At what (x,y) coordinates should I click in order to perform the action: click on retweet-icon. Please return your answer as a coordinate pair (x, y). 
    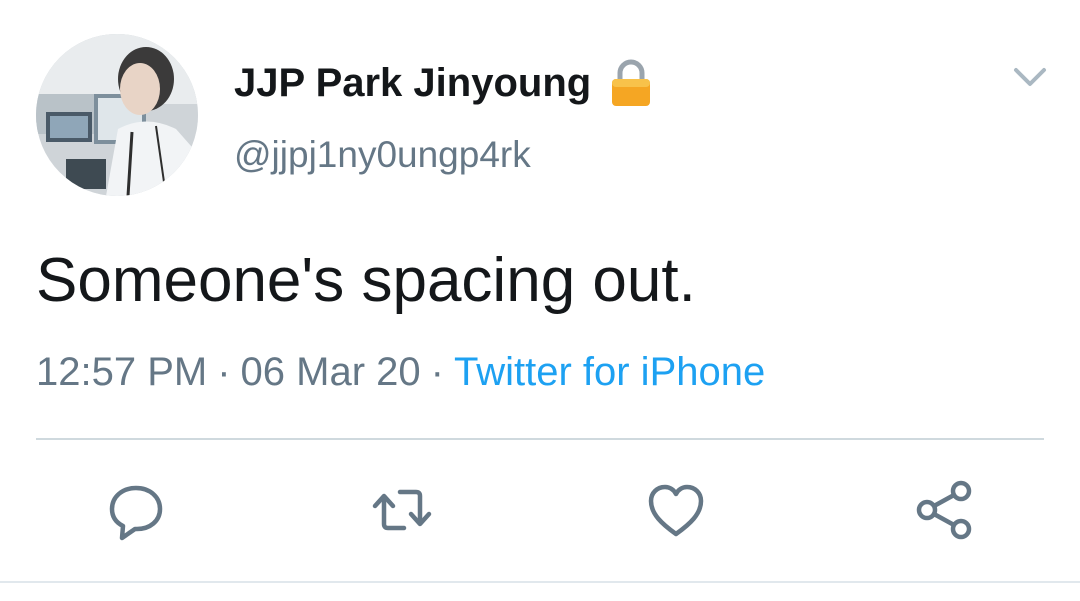
    Looking at the image, I should click on (402, 510).